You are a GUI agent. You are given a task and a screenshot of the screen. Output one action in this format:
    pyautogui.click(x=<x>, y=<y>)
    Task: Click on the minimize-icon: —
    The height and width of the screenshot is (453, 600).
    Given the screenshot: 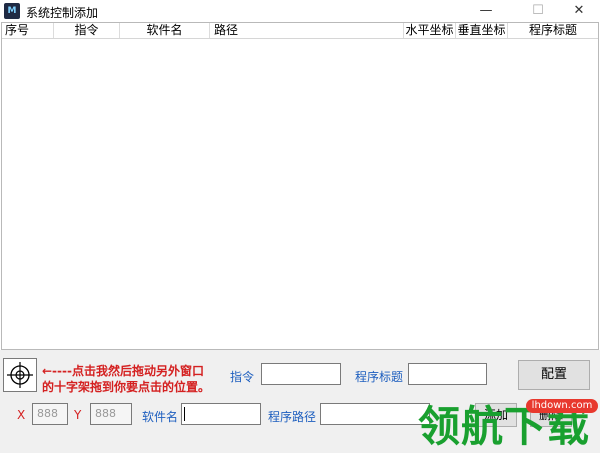 What is the action you would take?
    pyautogui.click(x=486, y=11)
    